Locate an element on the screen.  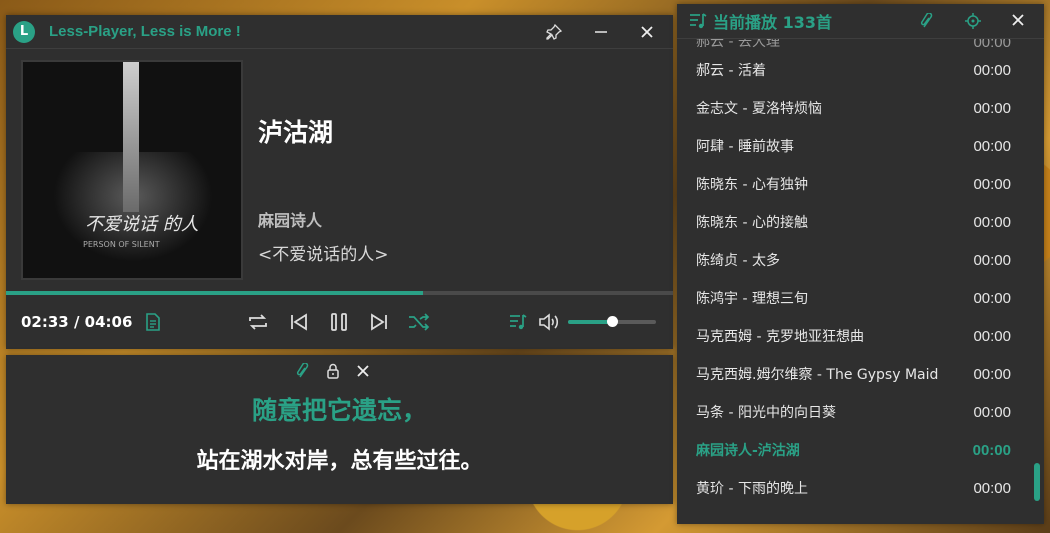
playlist-item: 麻园诗人-泸沽湖 00:00 is located at coordinates (860, 450).